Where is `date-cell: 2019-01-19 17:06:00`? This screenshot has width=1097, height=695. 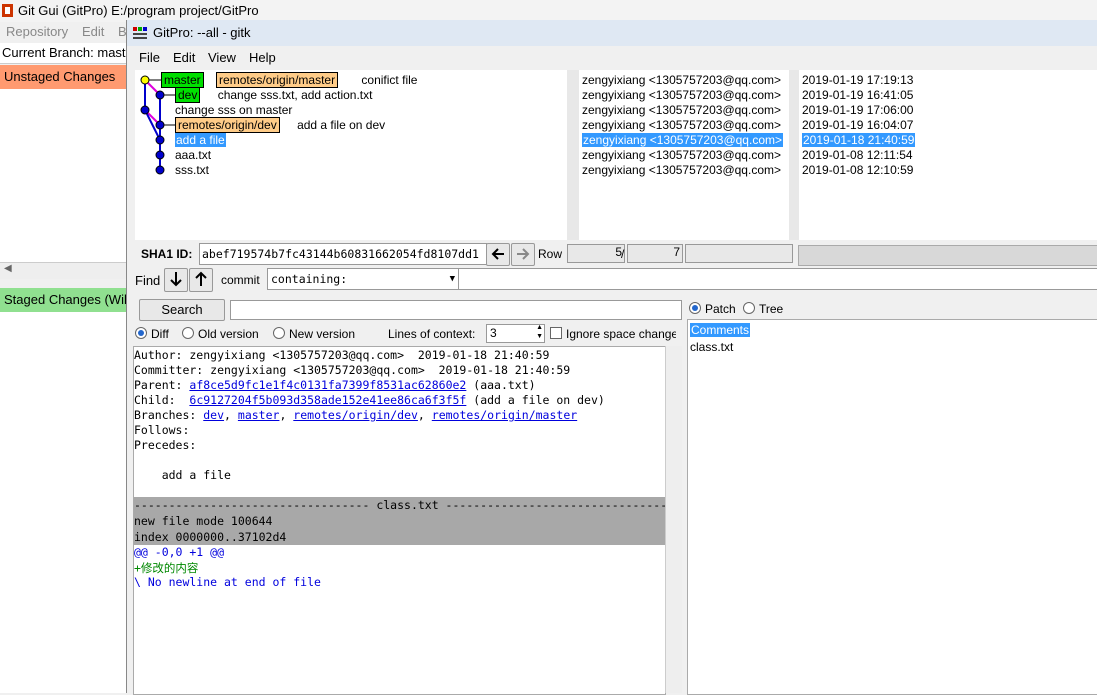 date-cell: 2019-01-19 17:06:00 is located at coordinates (858, 110).